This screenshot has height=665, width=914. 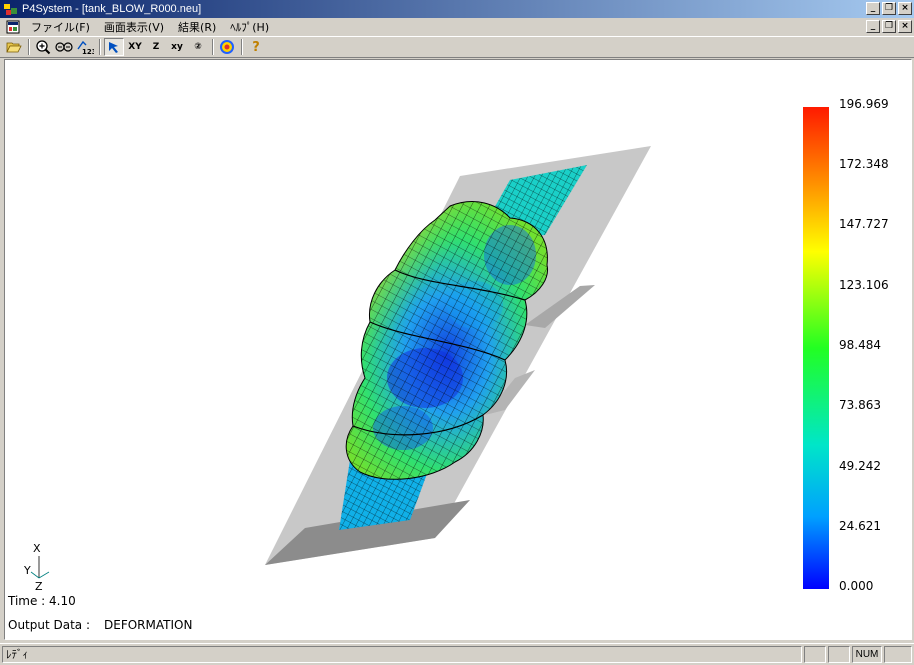 What do you see at coordinates (447, 340) in the screenshot?
I see `deformed-tank-body` at bounding box center [447, 340].